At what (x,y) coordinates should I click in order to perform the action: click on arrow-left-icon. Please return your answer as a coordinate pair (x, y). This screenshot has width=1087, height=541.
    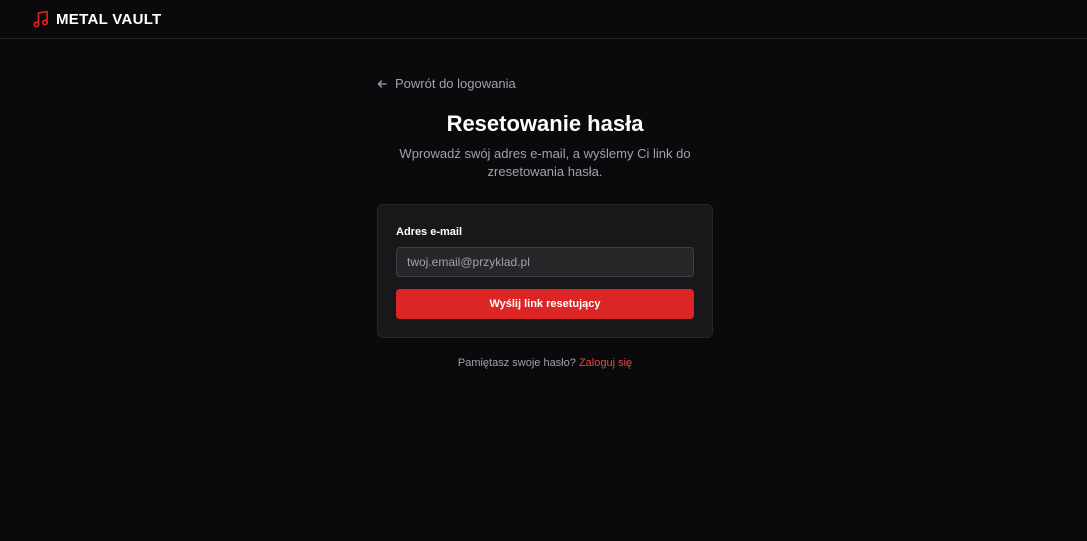
    Looking at the image, I should click on (382, 84).